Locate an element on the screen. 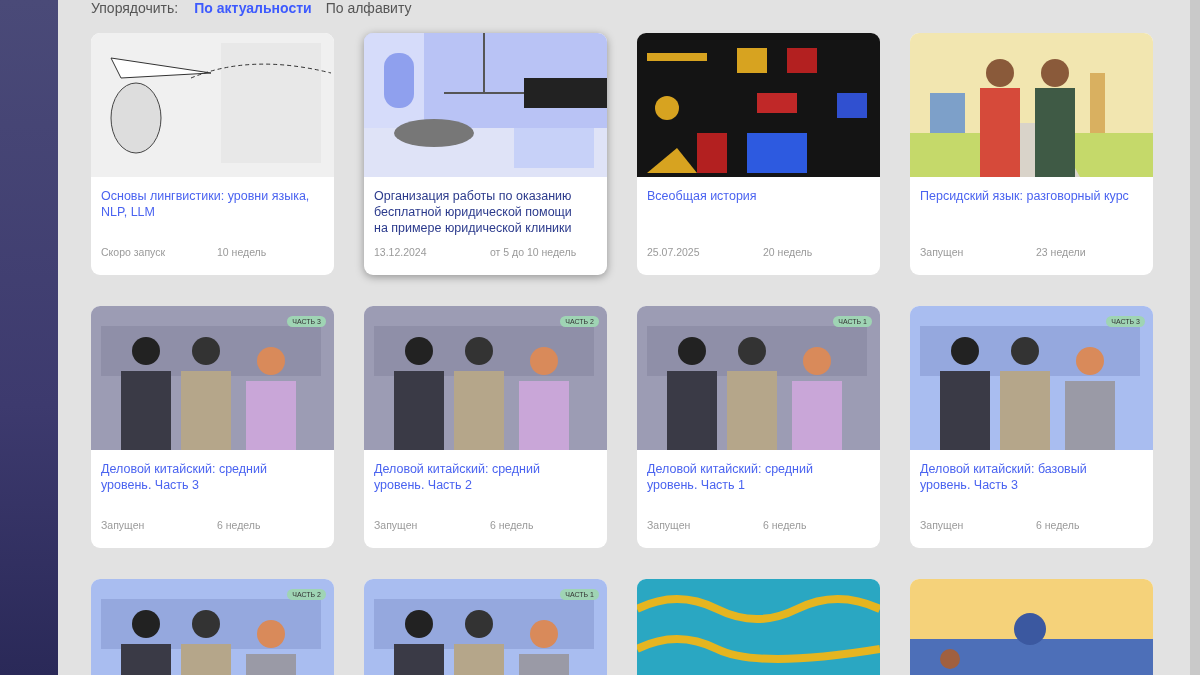  course-card: Основы лингвистики: уровни языка, NLP, LLM Скоро запуск 10 недель is located at coordinates (212, 154).